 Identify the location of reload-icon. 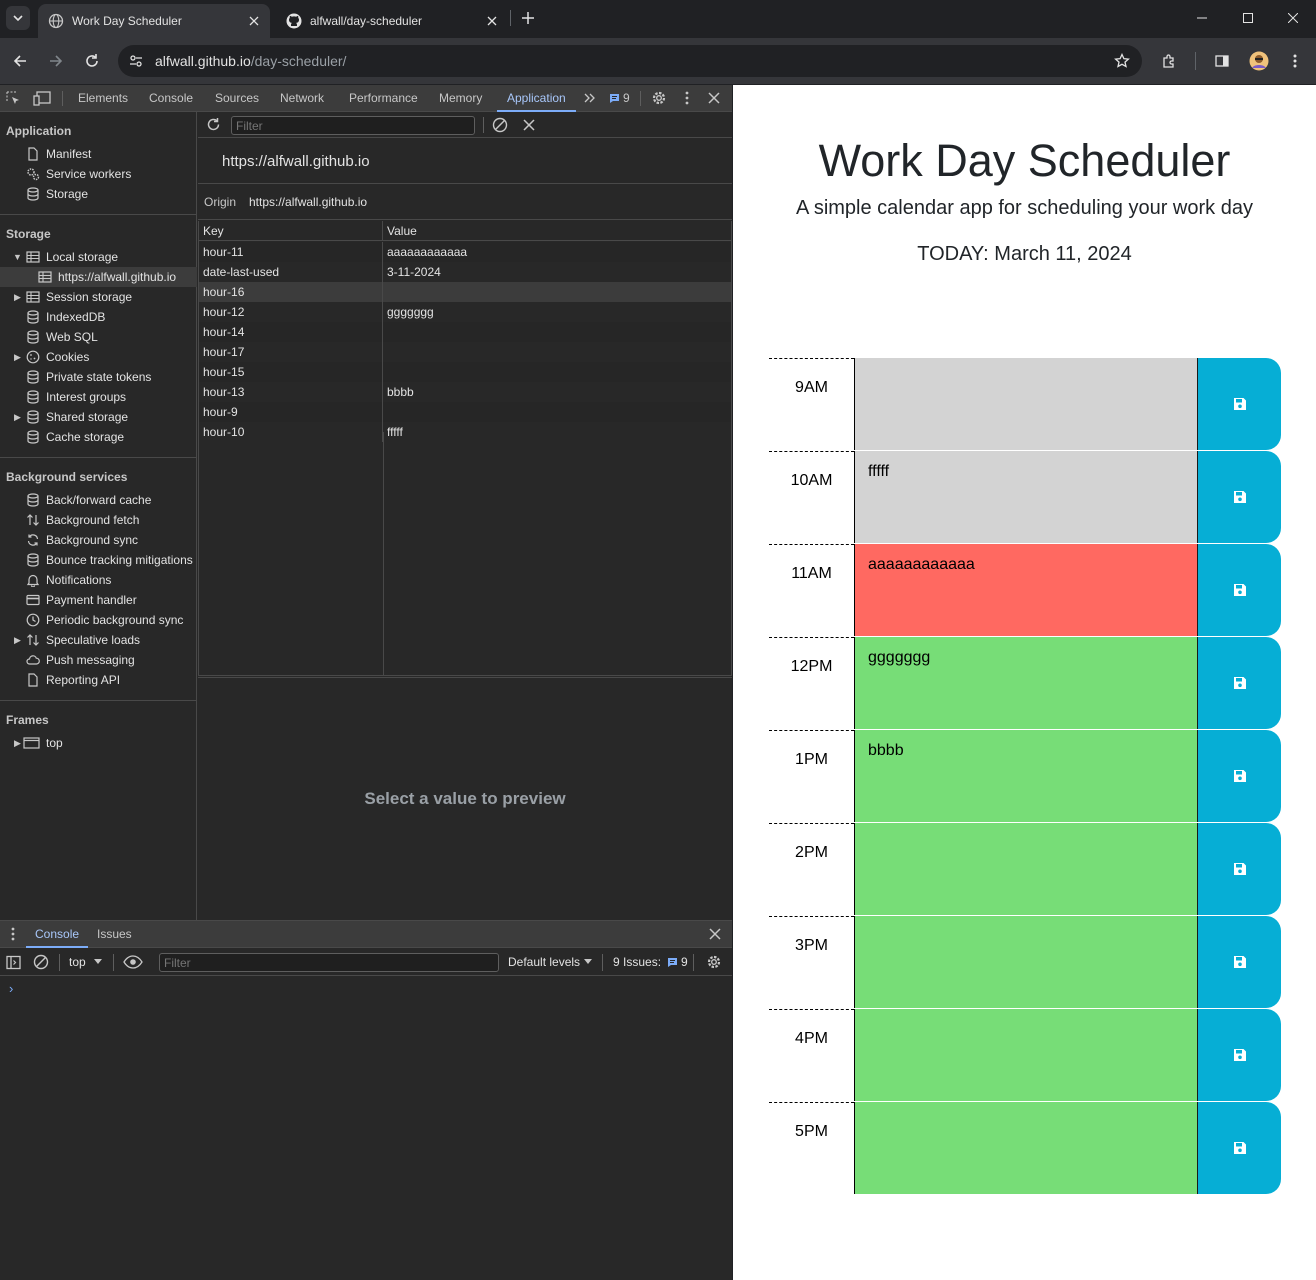
(92, 61).